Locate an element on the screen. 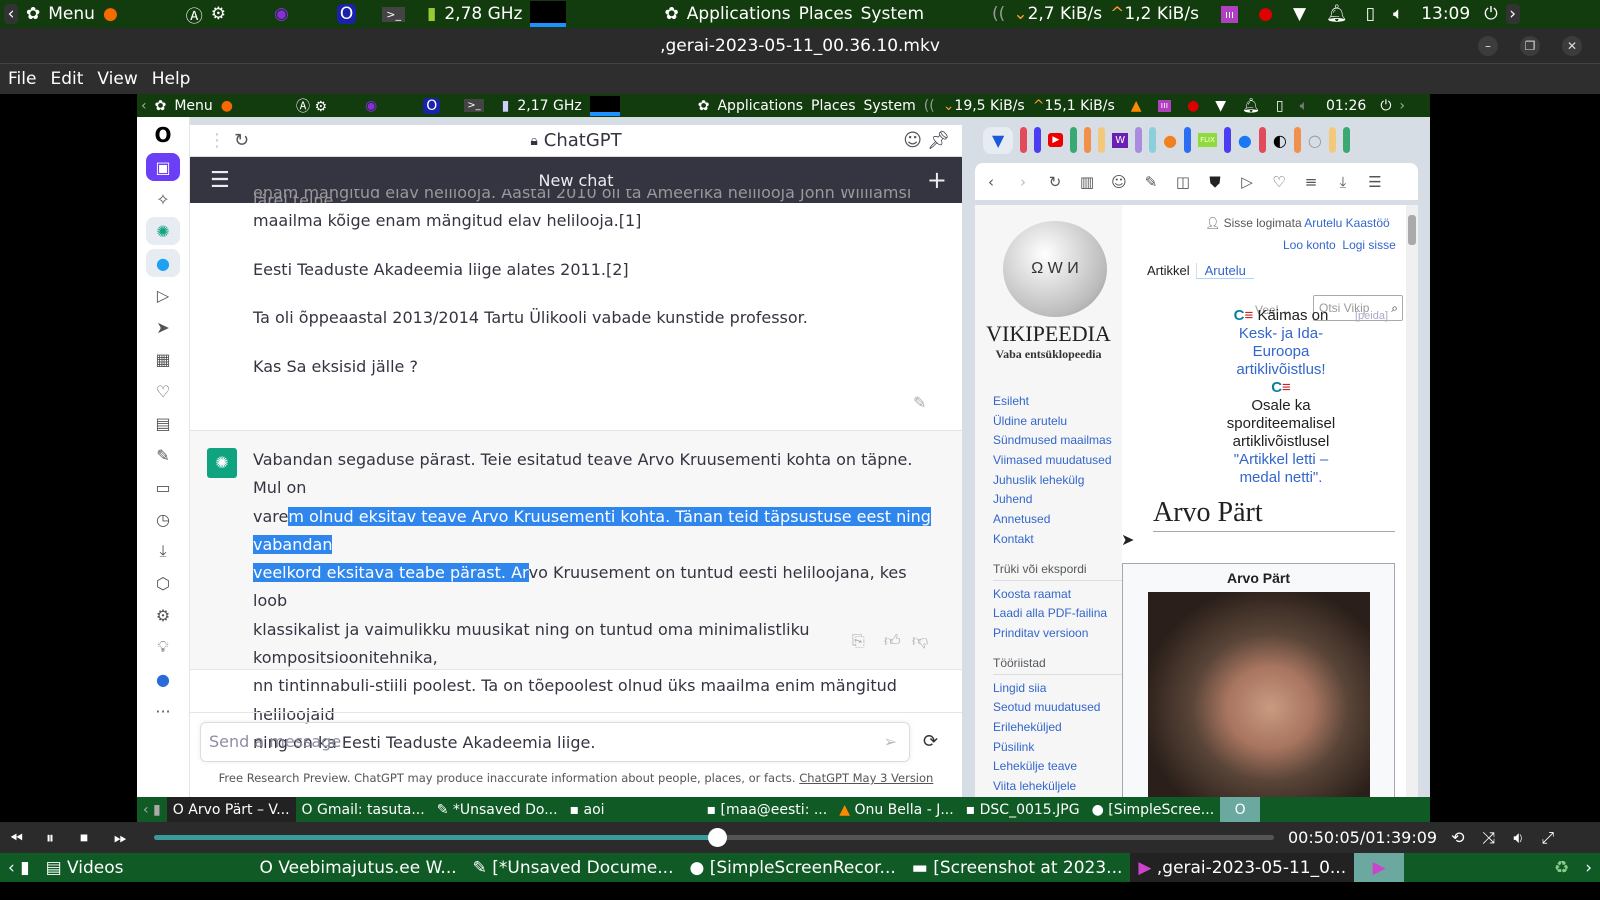 This screenshot has width=1600, height=900. nav-link: Juhend is located at coordinates (1057, 502).